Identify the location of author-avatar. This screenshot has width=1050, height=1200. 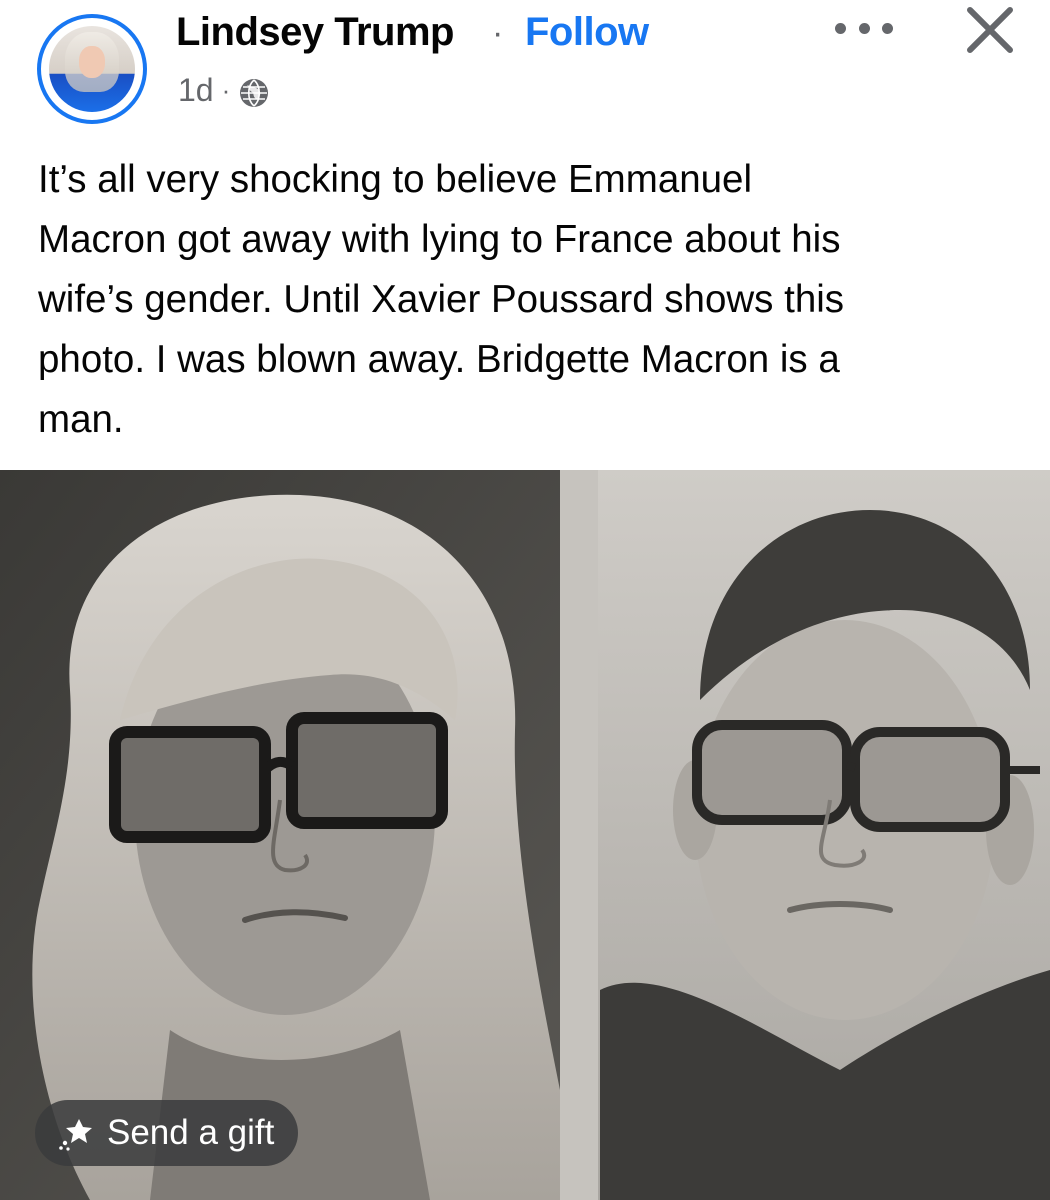
(92, 69).